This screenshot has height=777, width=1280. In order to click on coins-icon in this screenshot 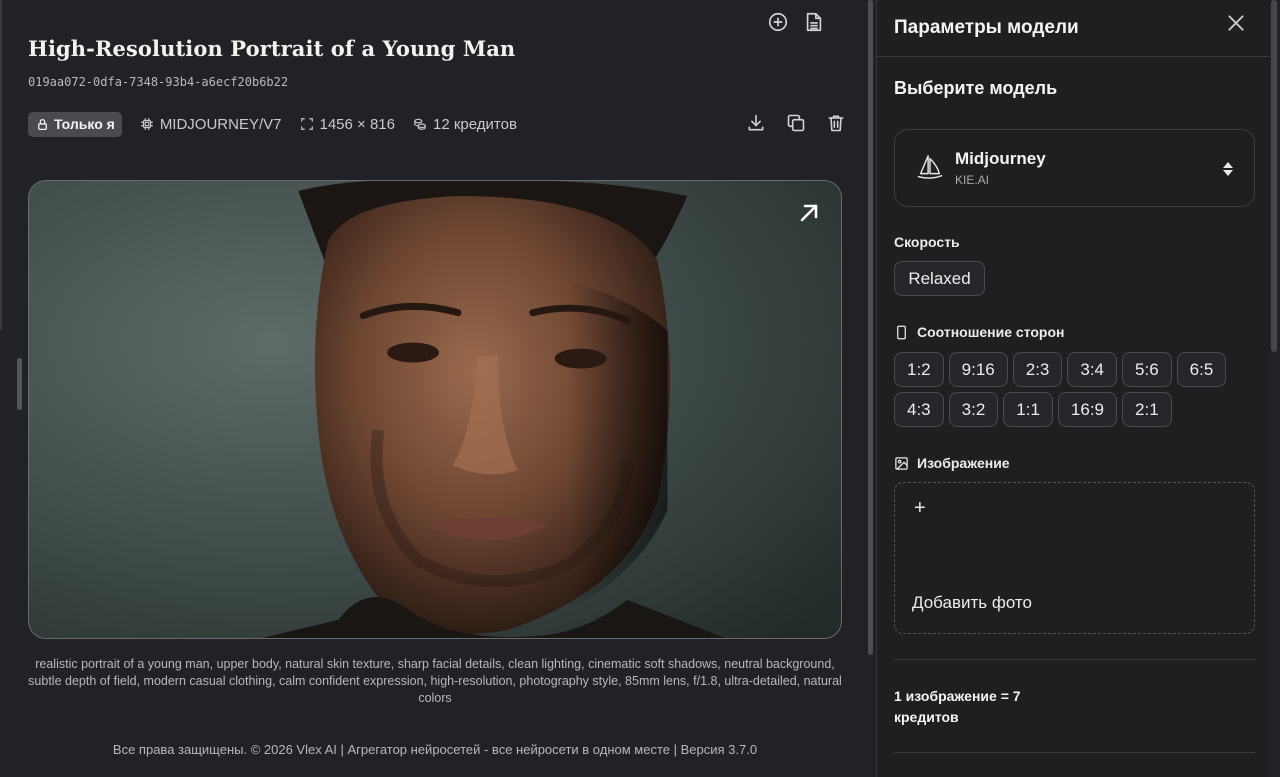, I will do `click(420, 124)`.